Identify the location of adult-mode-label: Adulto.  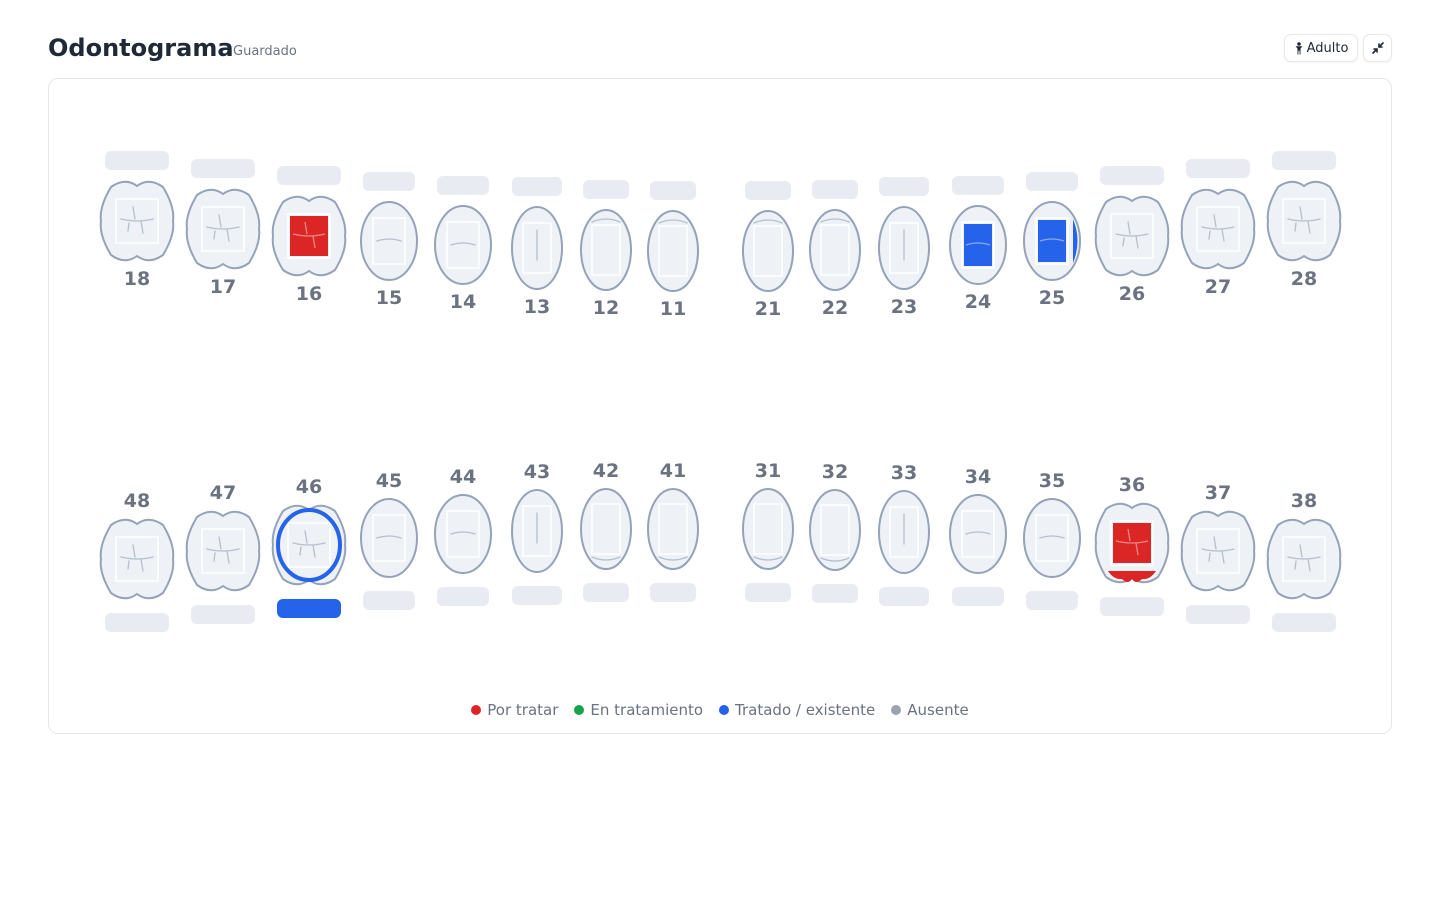
(1327, 48).